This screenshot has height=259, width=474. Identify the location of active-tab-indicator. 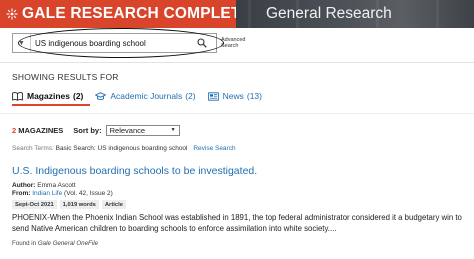
(51, 105).